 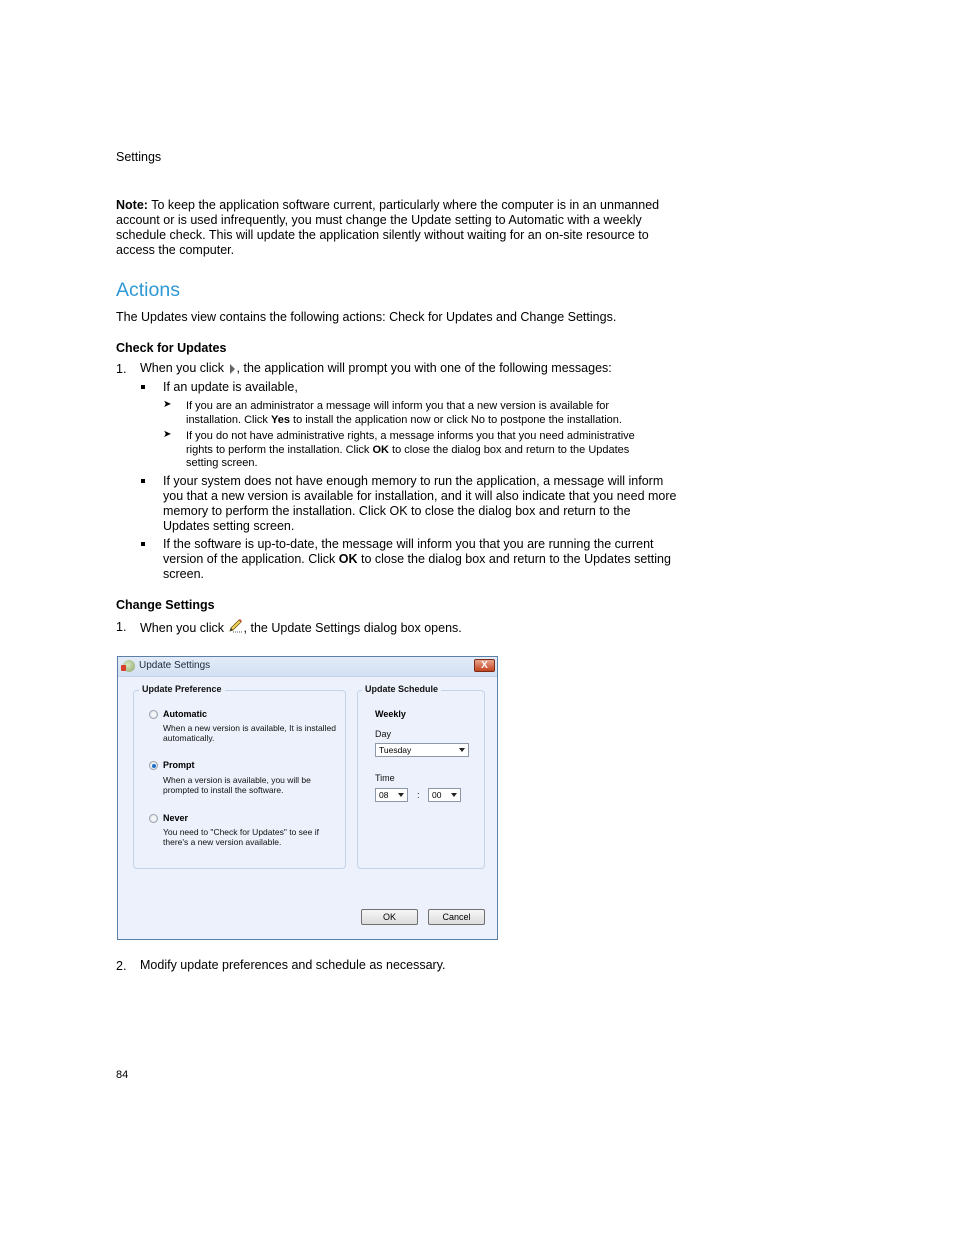 I want to click on close-button: X, so click(x=484, y=665).